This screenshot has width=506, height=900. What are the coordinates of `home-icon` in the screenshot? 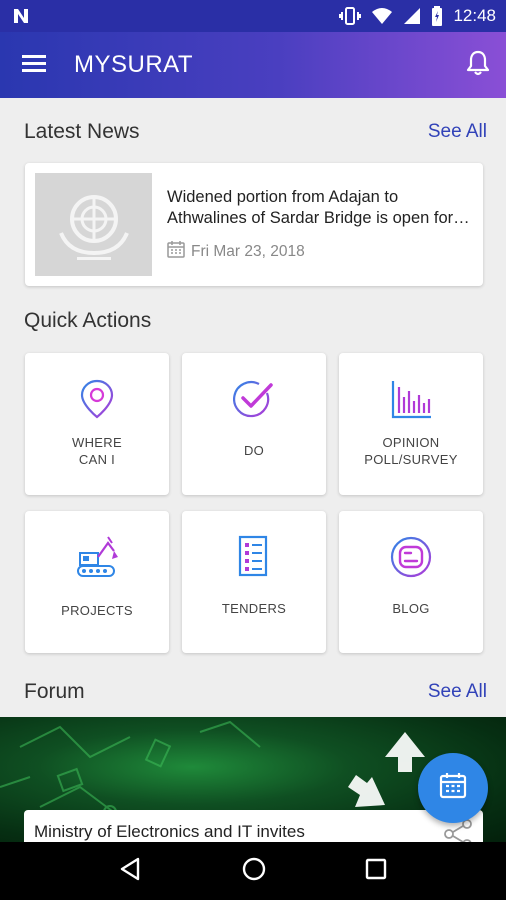 It's located at (254, 871).